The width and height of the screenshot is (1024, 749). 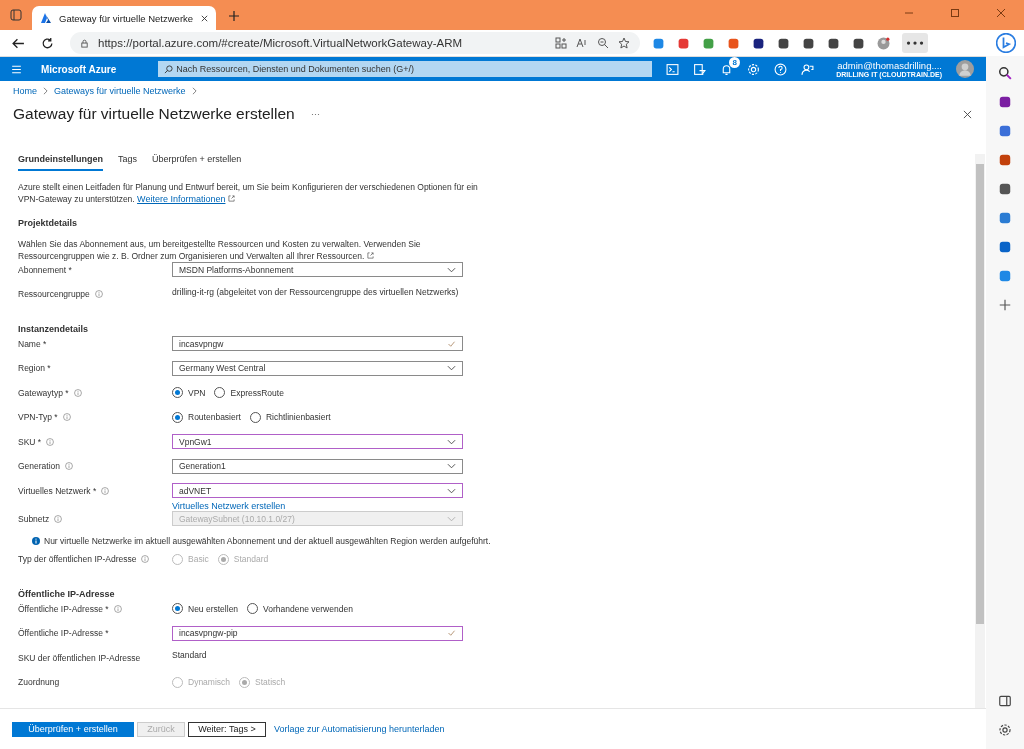 I want to click on field-label: Region *, so click(x=34, y=368).